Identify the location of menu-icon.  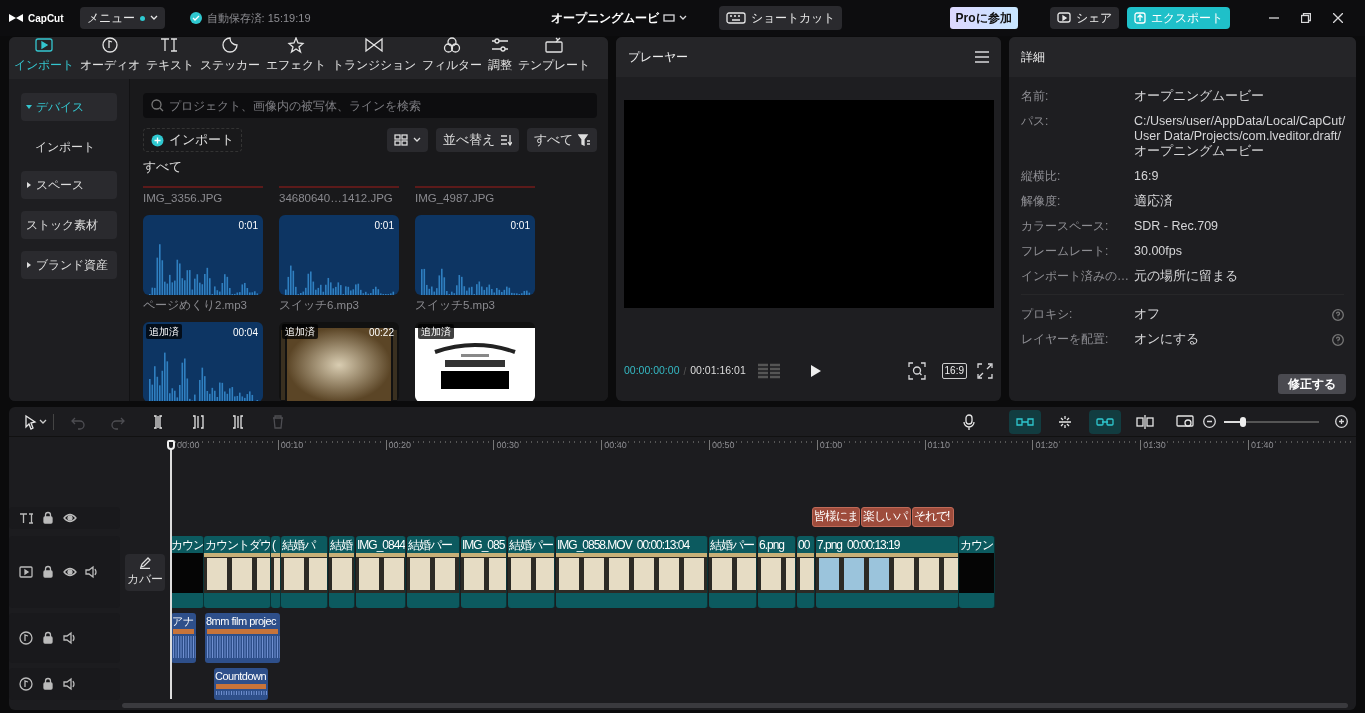
(982, 57).